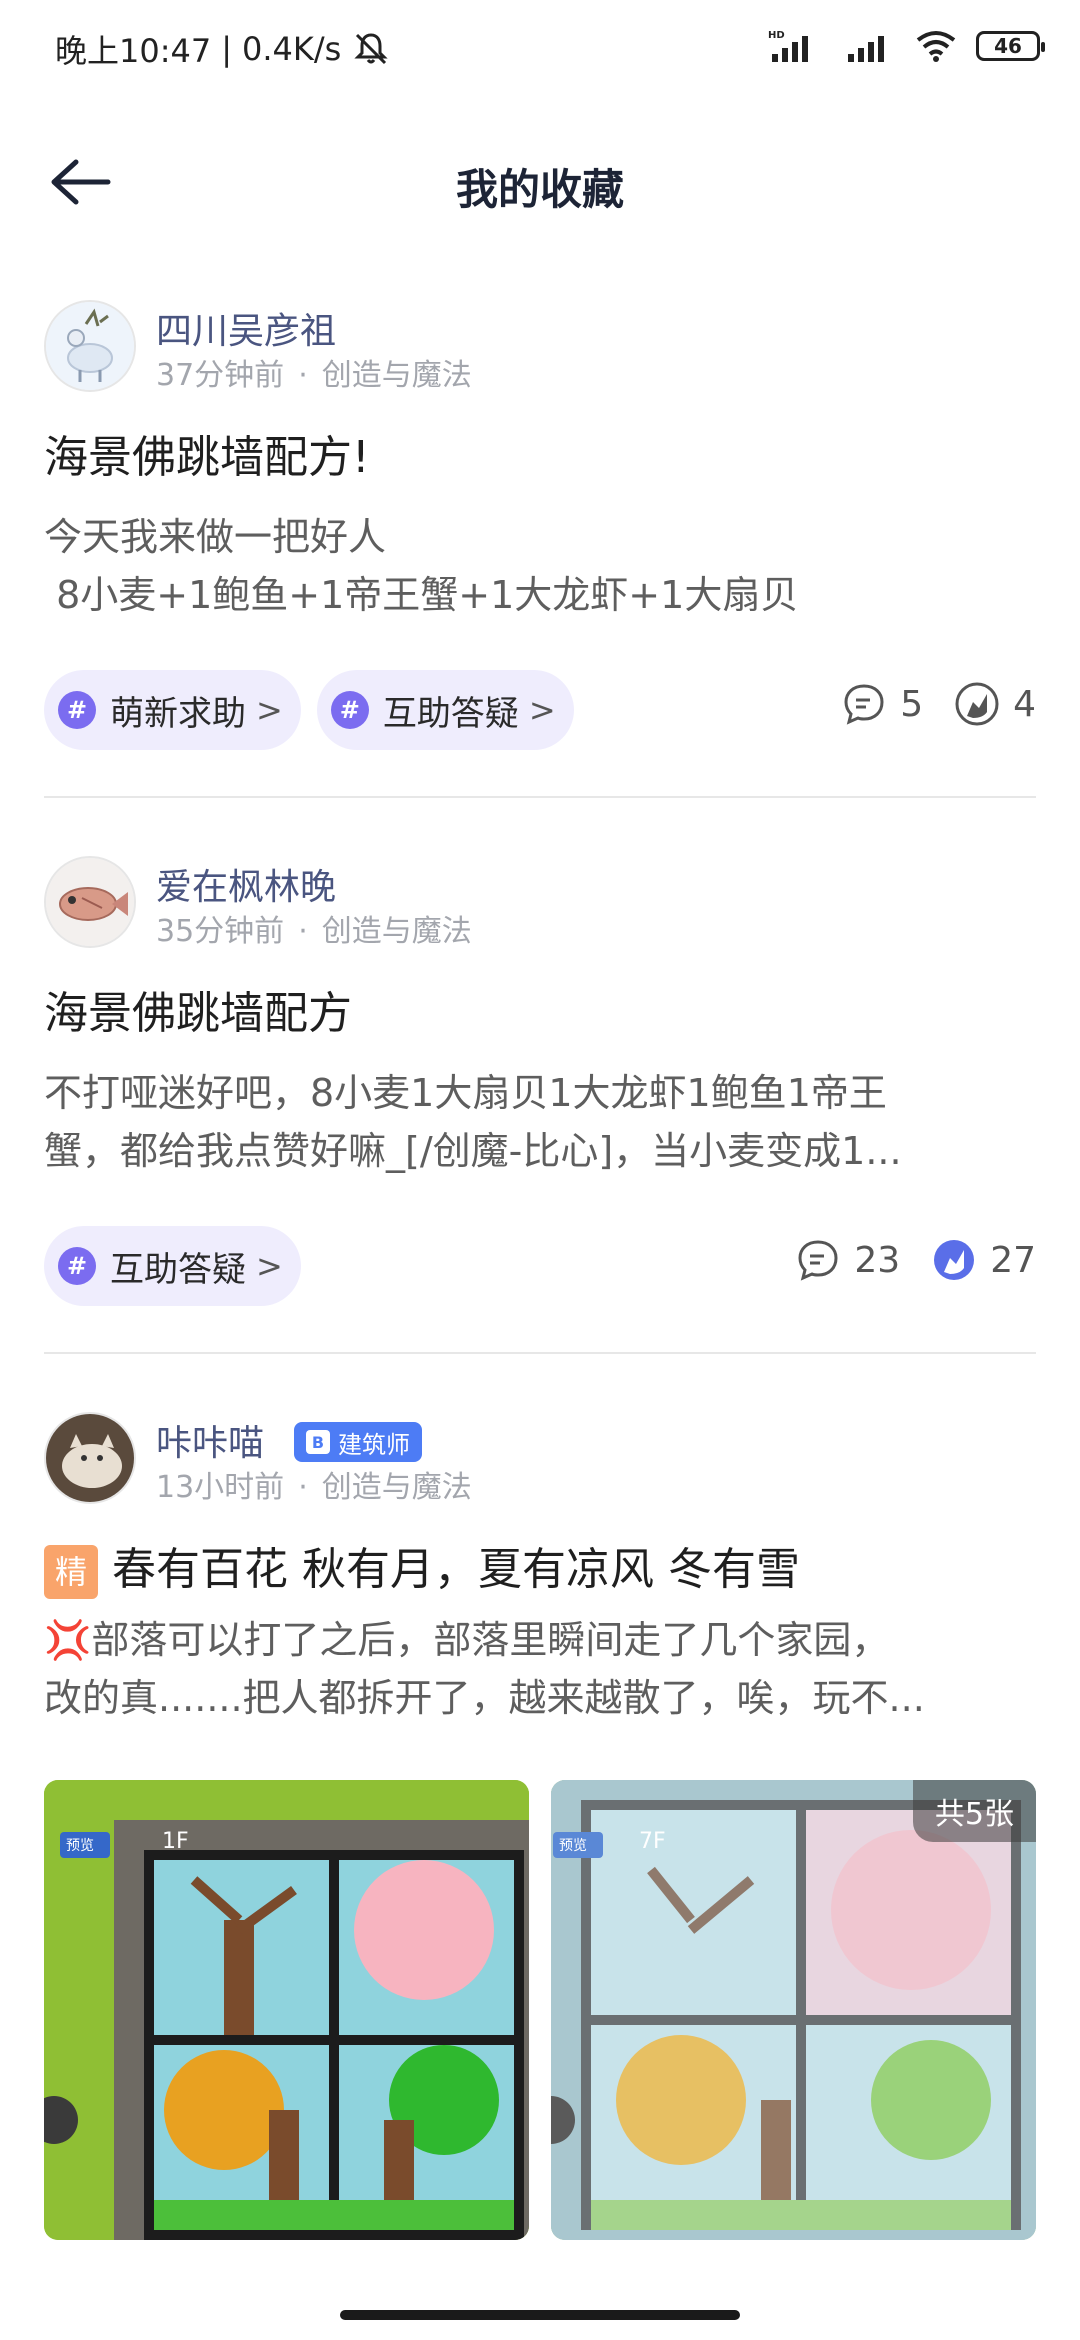  Describe the element at coordinates (652, 1841) in the screenshot. I see `floor-label: 7F` at that location.